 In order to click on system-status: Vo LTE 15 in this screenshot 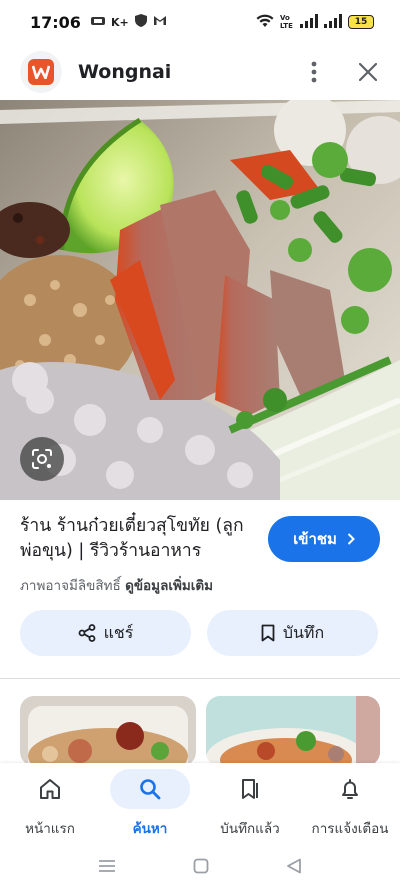, I will do `click(315, 22)`.